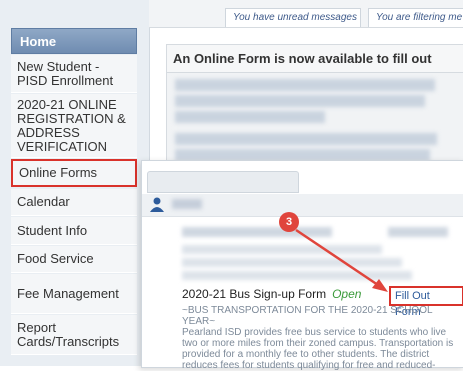  What do you see at coordinates (58, 172) in the screenshot?
I see `sidebar-item-label: Online Forms` at bounding box center [58, 172].